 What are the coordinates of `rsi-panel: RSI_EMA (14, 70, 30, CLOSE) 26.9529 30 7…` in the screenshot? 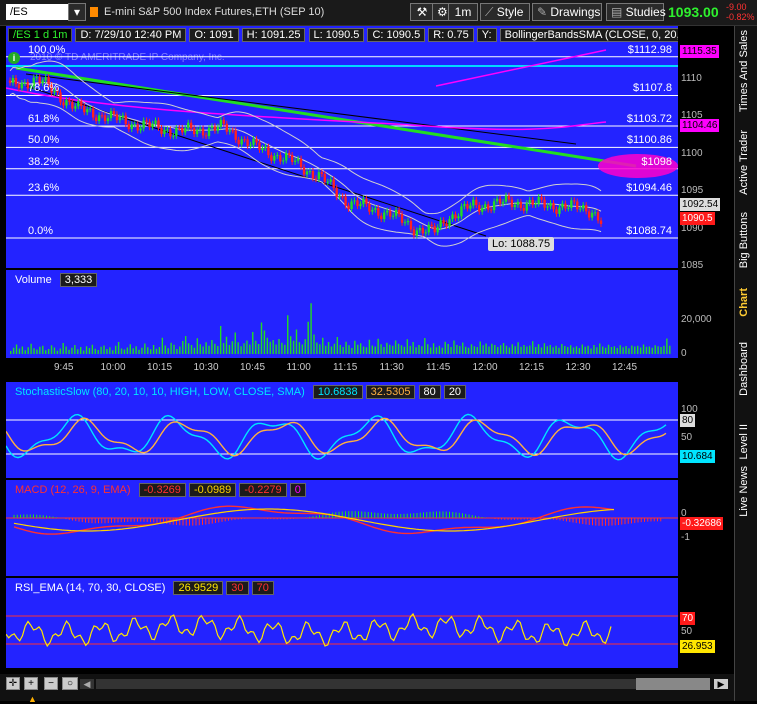 It's located at (342, 623).